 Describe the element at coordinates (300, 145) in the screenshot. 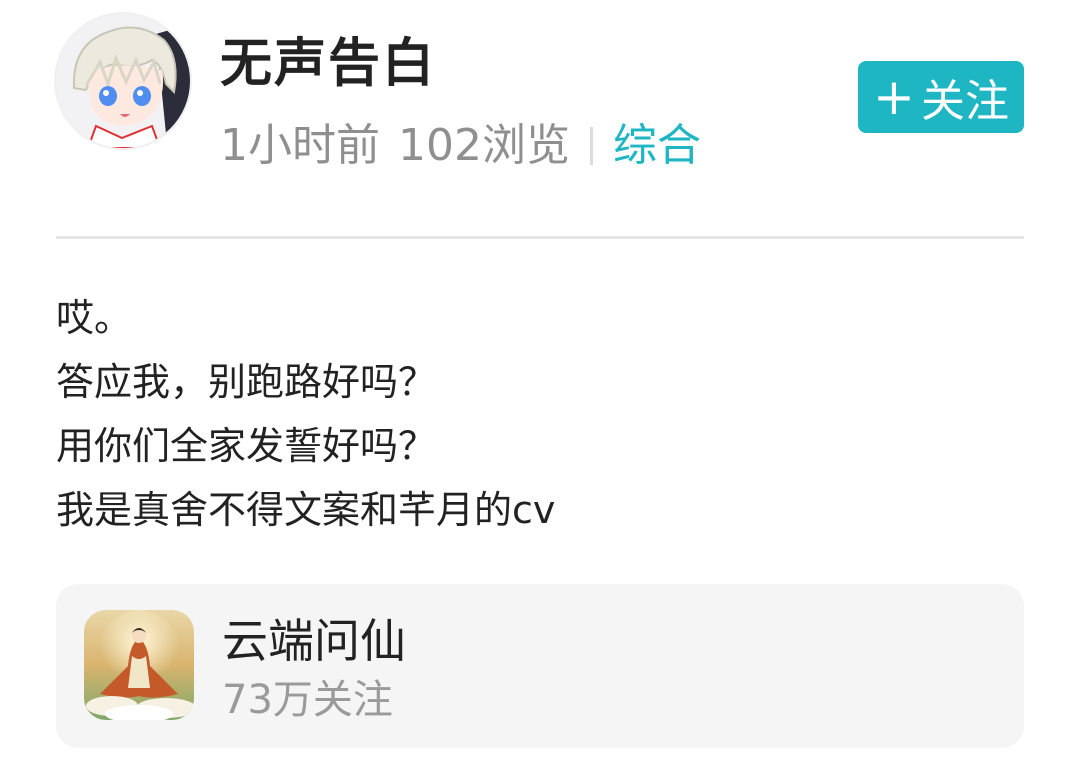

I see `post-time: 1小时前` at that location.